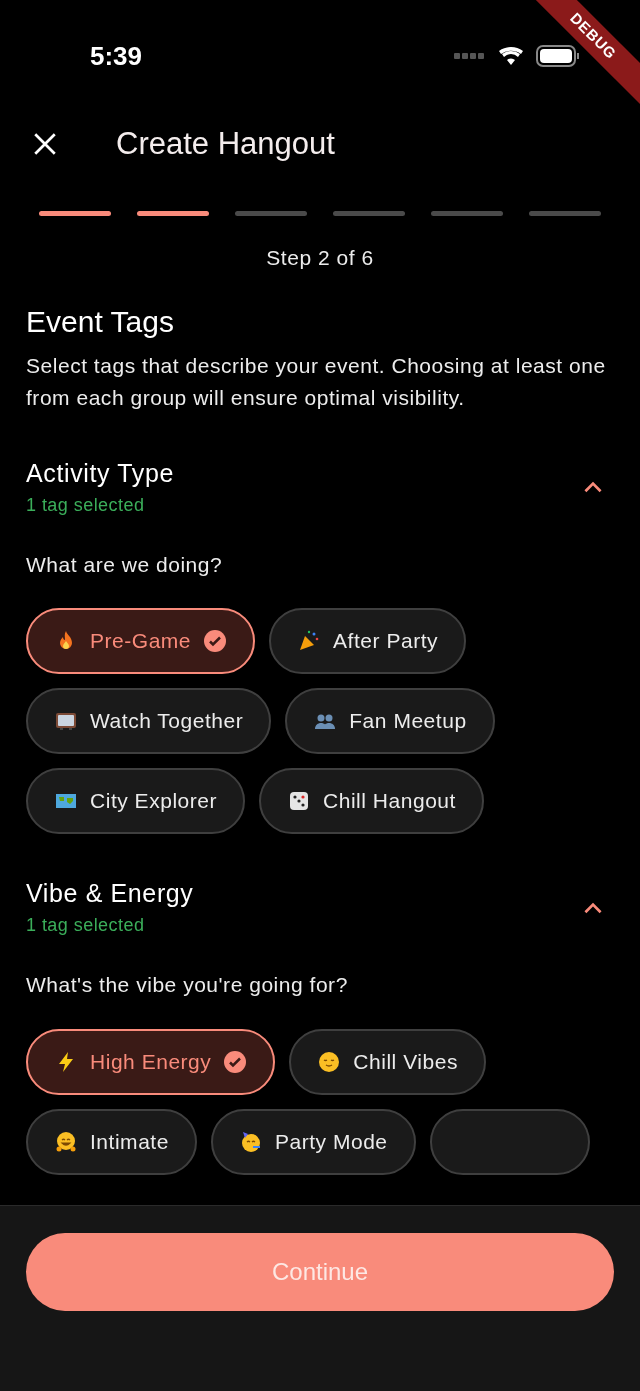 The image size is (640, 1391). What do you see at coordinates (111, 1141) in the screenshot?
I see `tag-chip: Intimate` at bounding box center [111, 1141].